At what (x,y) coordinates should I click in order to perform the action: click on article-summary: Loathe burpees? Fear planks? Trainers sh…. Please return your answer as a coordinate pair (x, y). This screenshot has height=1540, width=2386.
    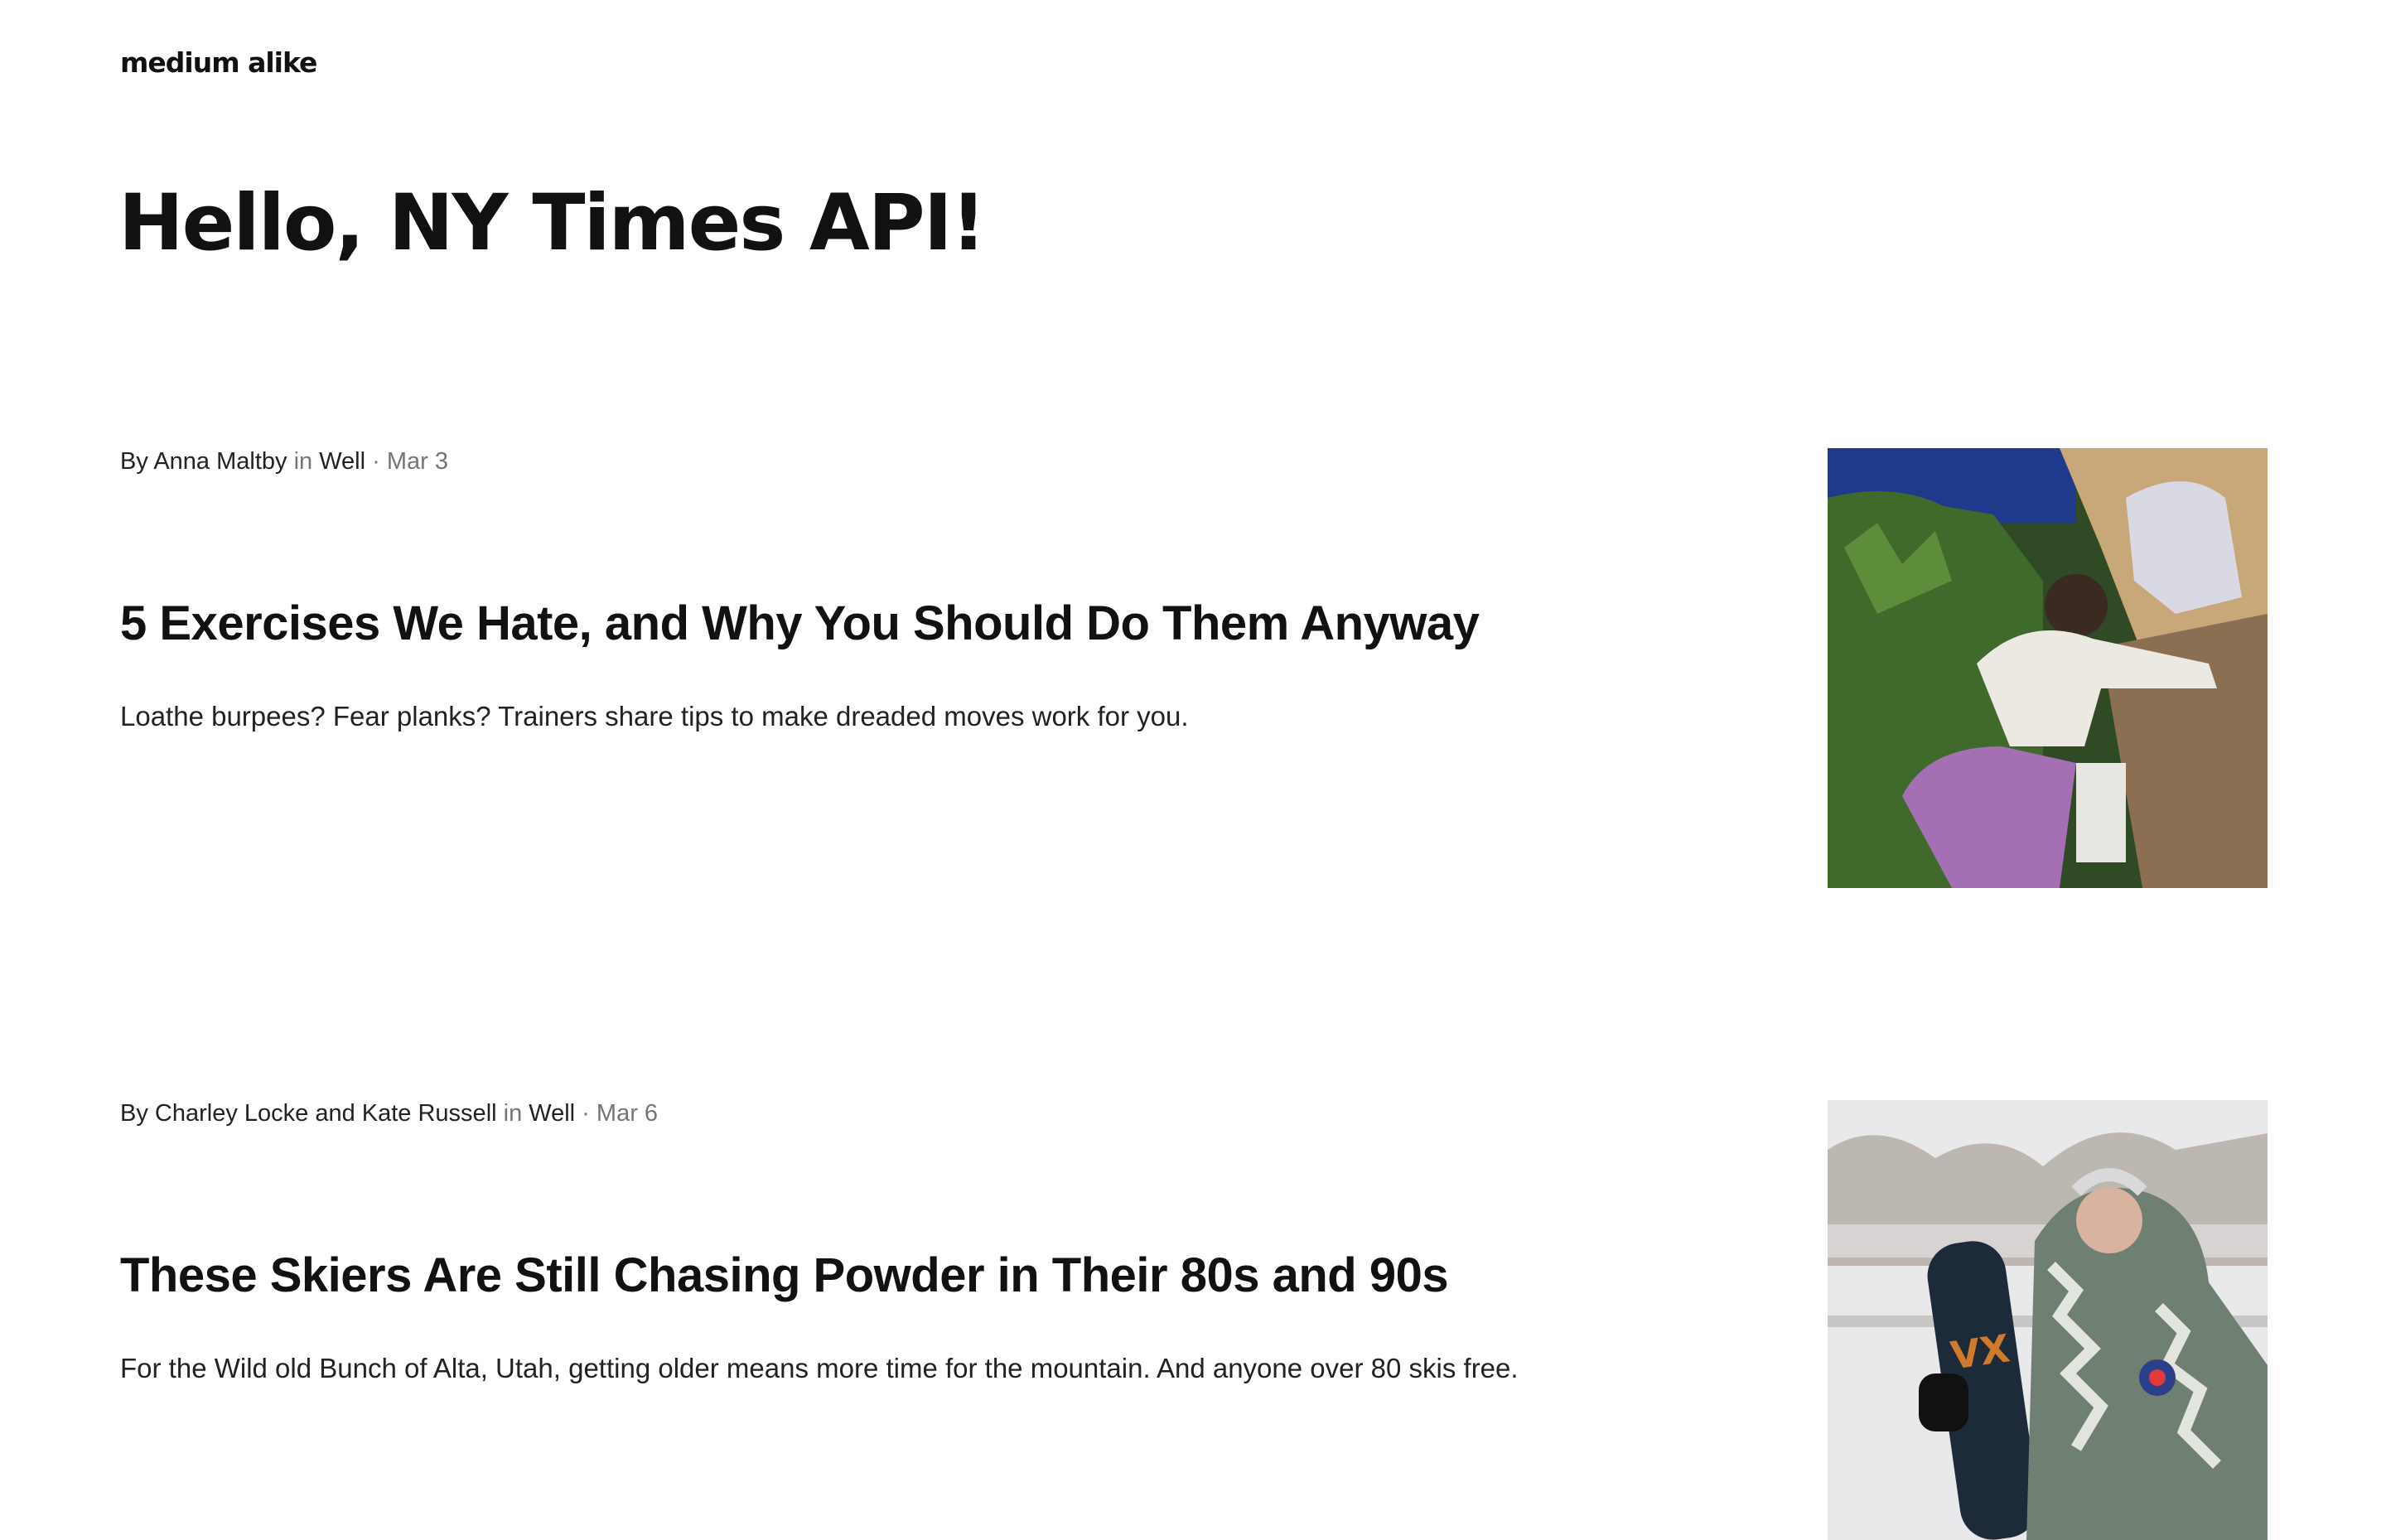
    Looking at the image, I should click on (654, 716).